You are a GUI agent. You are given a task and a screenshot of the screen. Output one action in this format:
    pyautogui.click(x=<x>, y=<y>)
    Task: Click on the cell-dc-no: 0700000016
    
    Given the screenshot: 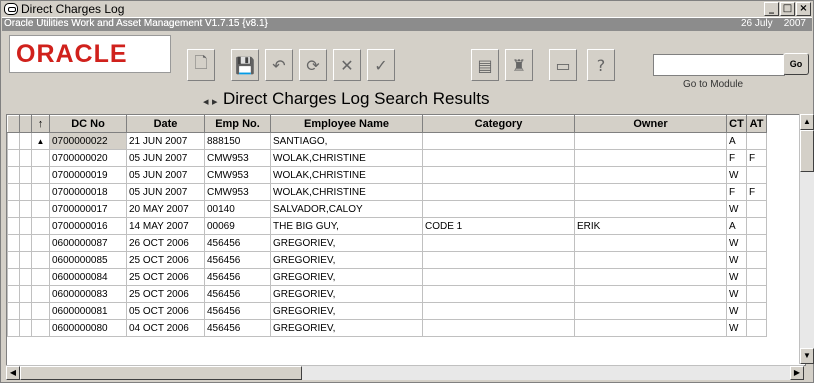 What is the action you would take?
    pyautogui.click(x=88, y=226)
    